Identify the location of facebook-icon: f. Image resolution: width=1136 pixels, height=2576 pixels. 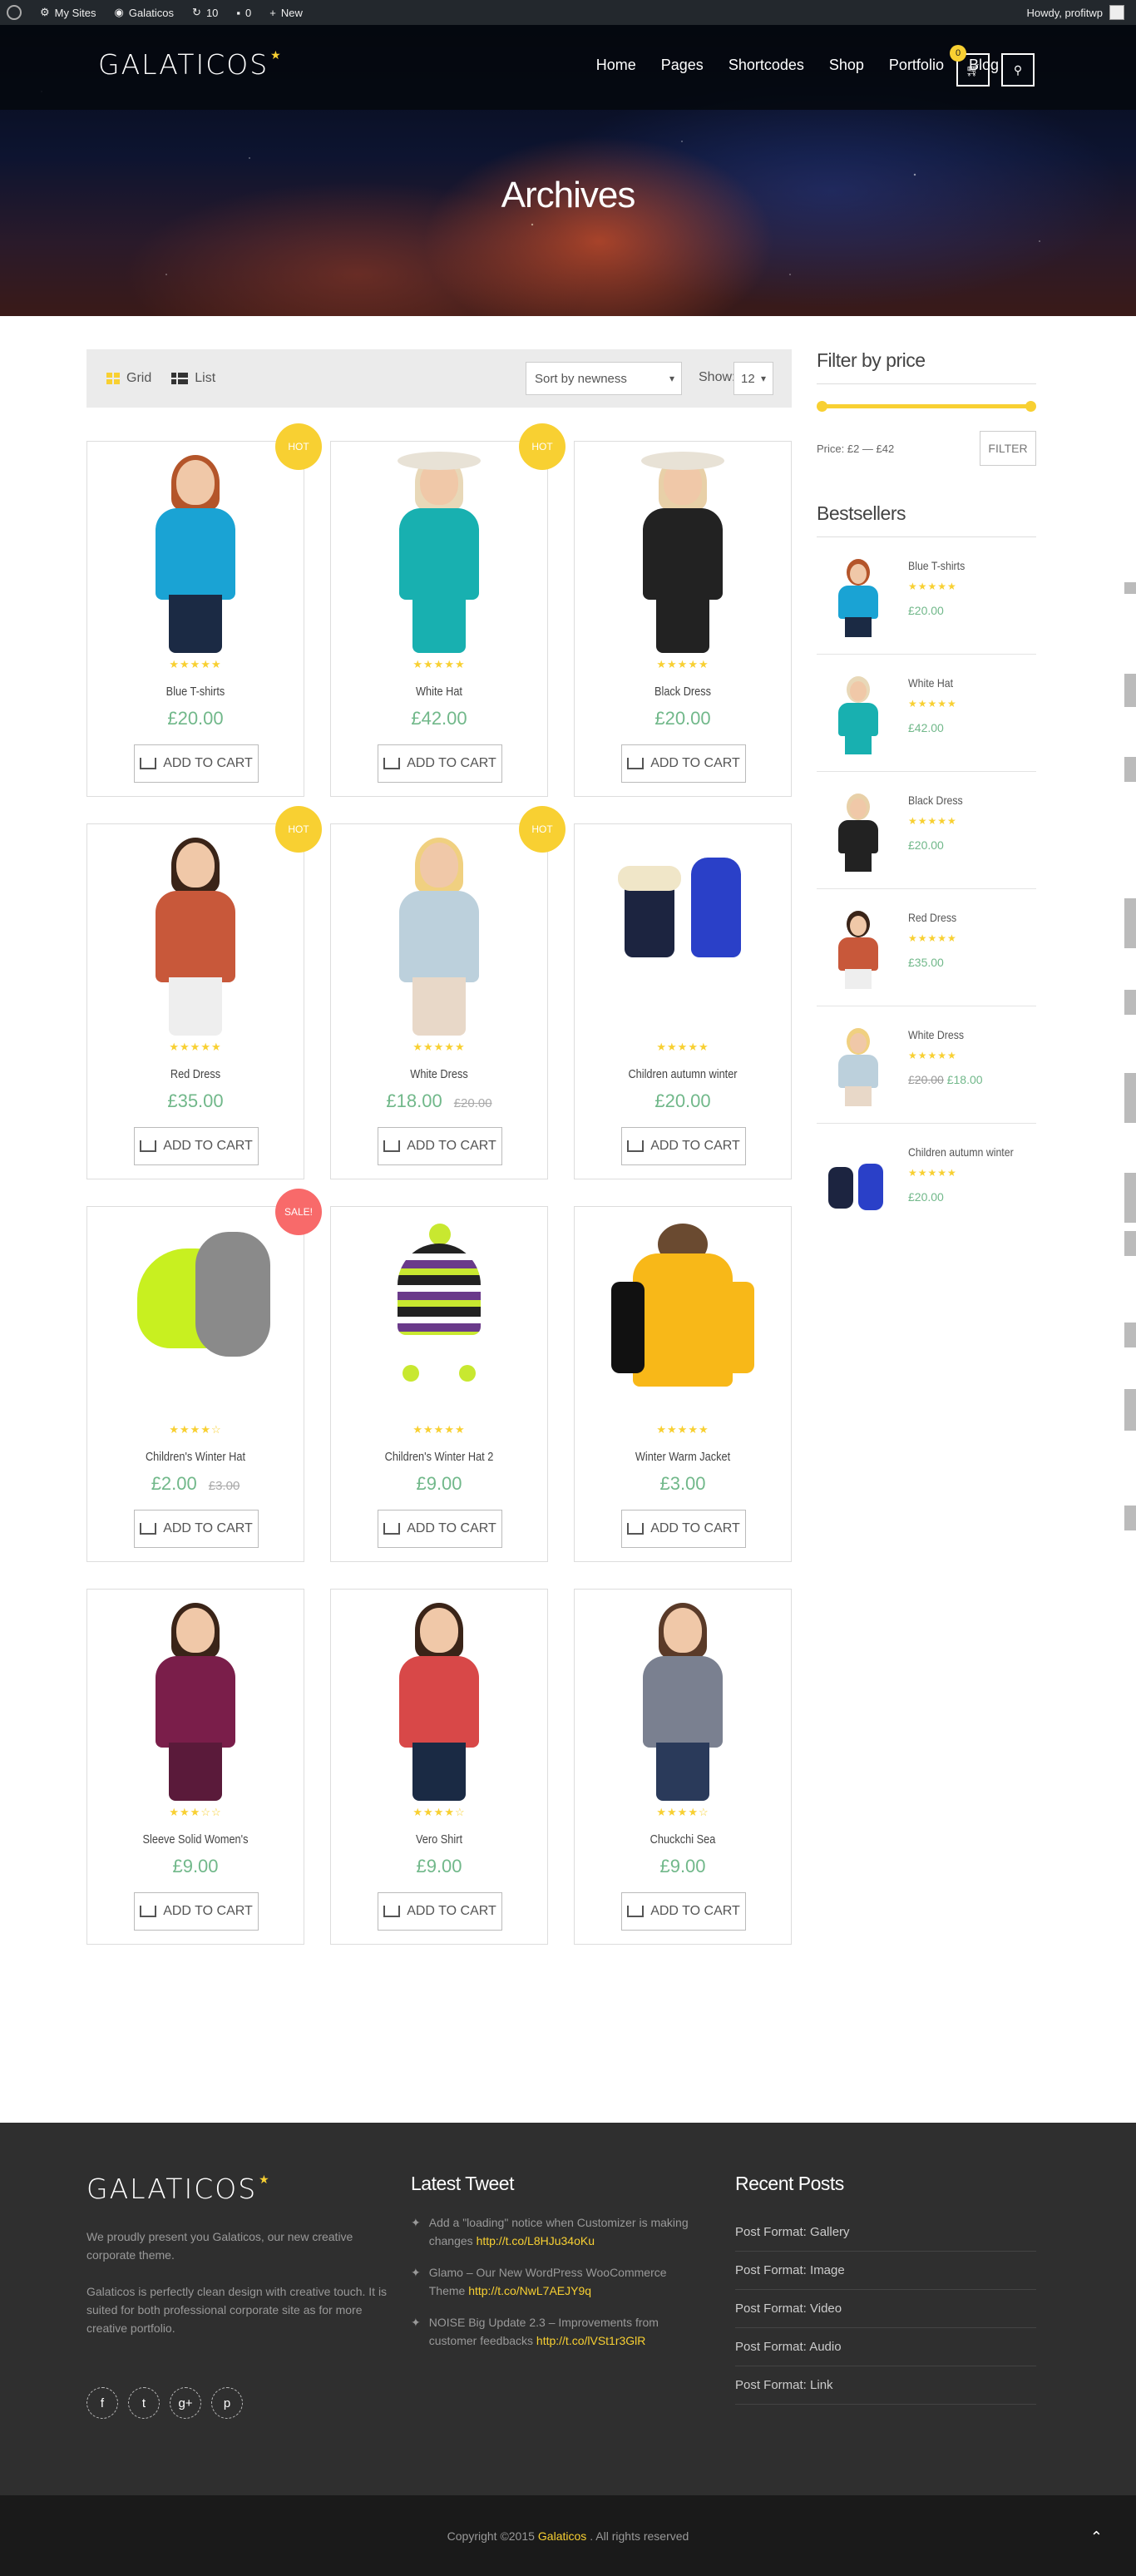
(102, 2403).